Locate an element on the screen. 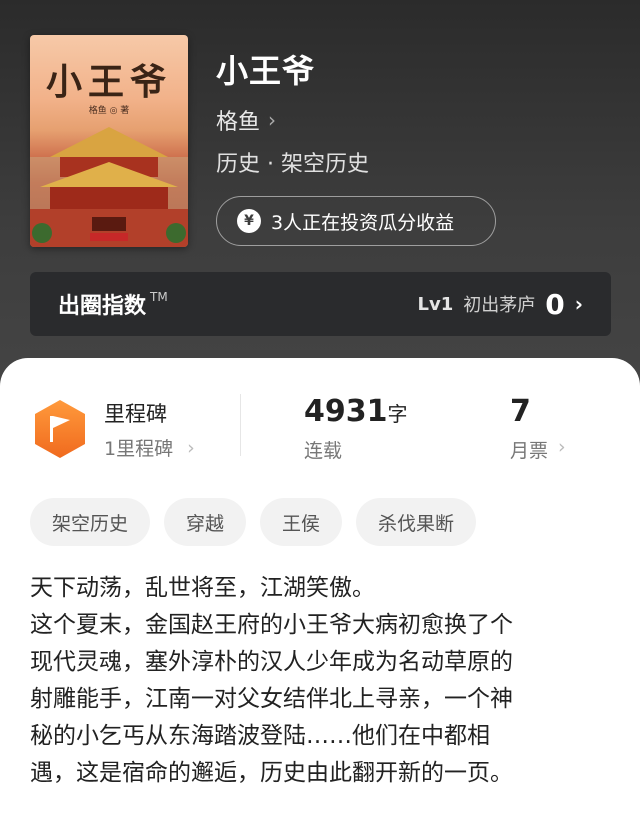  level-badge: Lv1 is located at coordinates (435, 304).